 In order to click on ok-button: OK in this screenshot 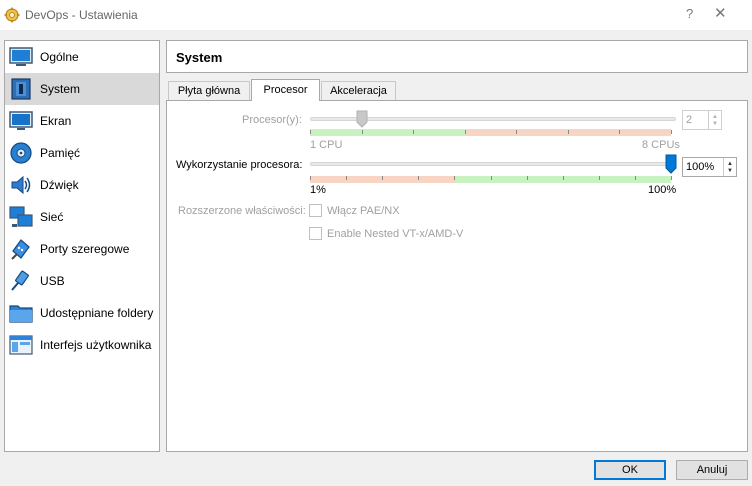, I will do `click(630, 470)`.